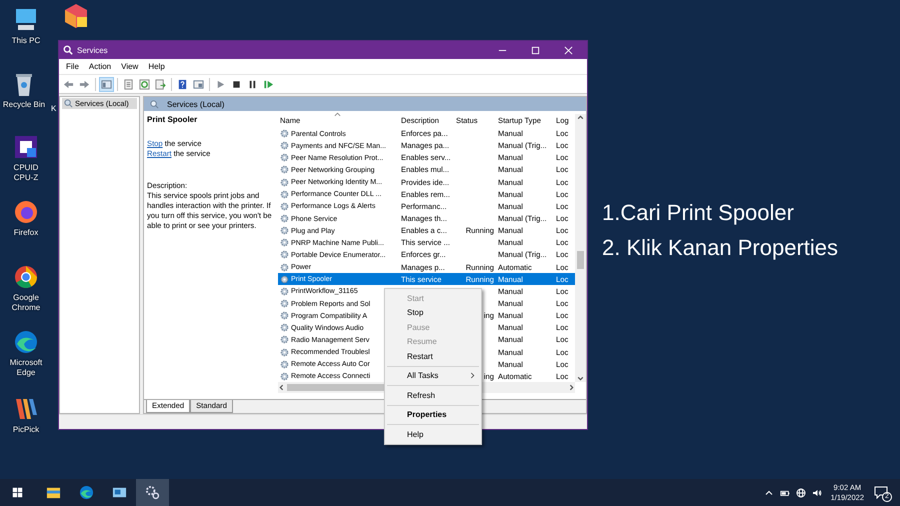 The height and width of the screenshot is (506, 900). What do you see at coordinates (26, 41) in the screenshot?
I see `desktop-icon-label: This PC` at bounding box center [26, 41].